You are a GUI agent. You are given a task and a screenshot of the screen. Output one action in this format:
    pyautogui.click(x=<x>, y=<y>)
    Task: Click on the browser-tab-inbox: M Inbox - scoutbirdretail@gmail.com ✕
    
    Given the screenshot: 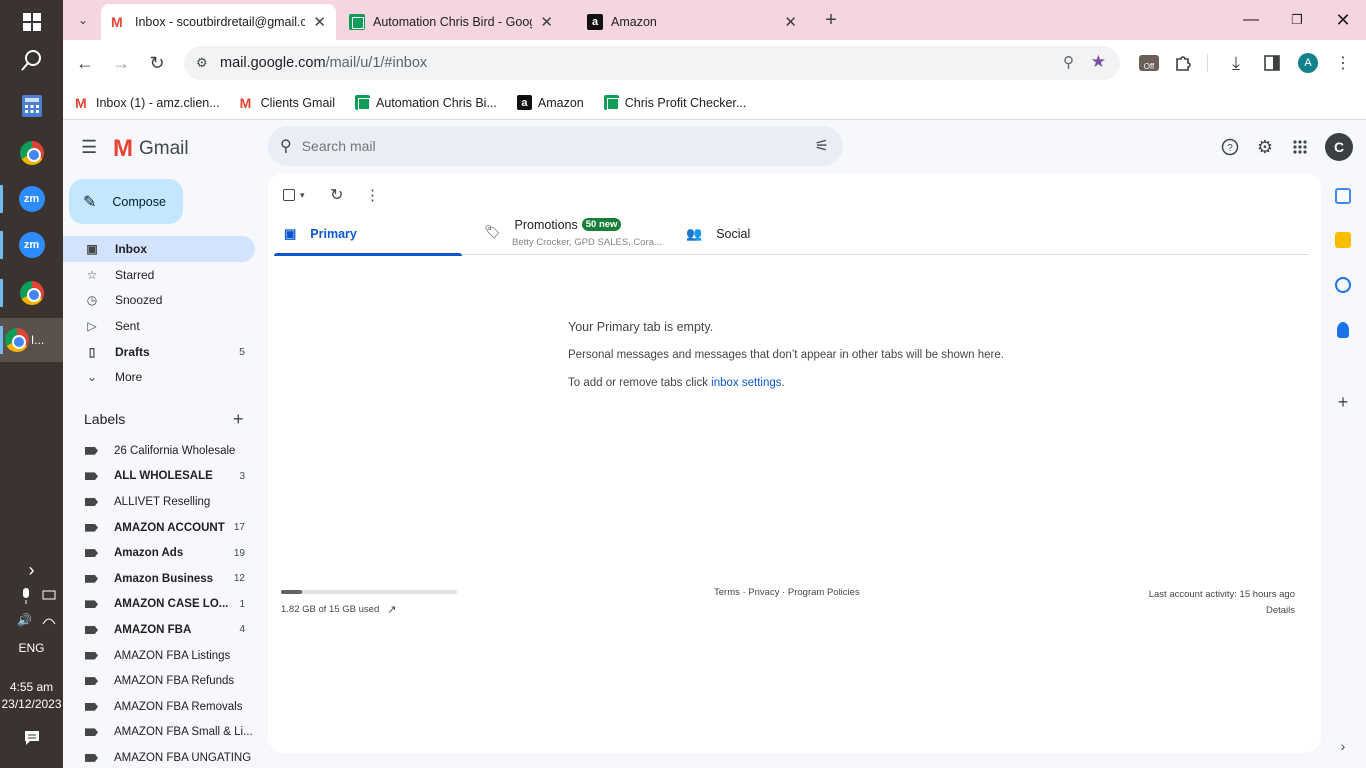 What is the action you would take?
    pyautogui.click(x=218, y=22)
    